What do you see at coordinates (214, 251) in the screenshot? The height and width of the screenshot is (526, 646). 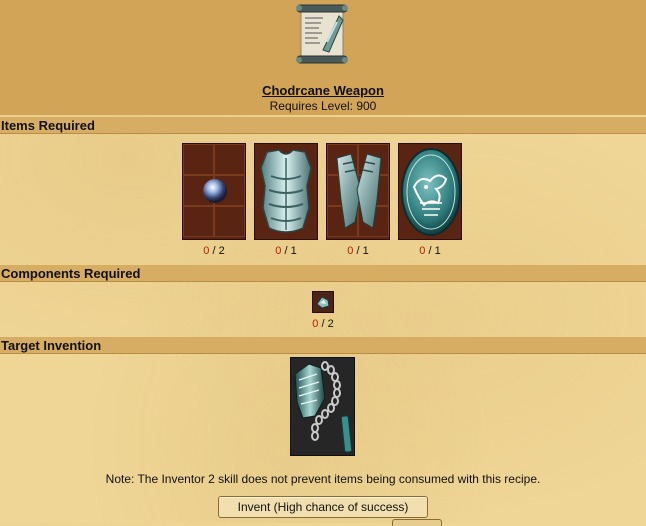 I see `item-count-orb: 0 / 2` at bounding box center [214, 251].